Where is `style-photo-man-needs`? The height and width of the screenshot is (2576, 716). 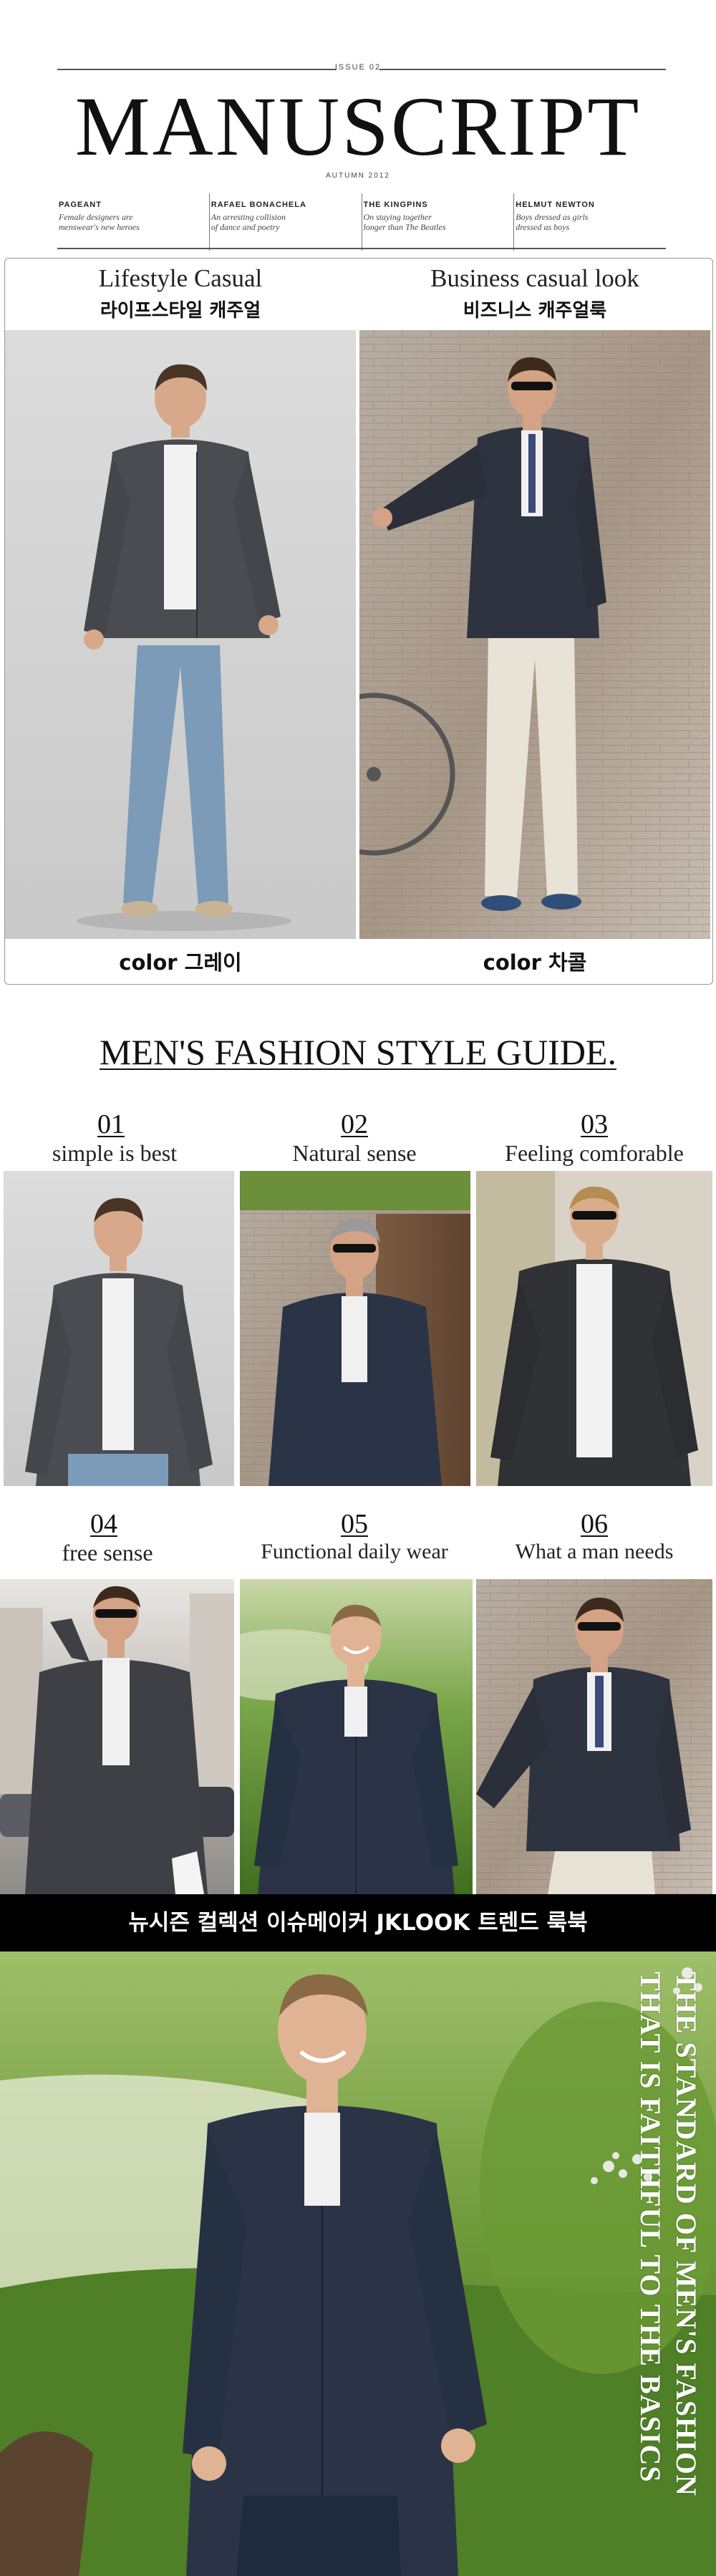
style-photo-man-needs is located at coordinates (594, 1736).